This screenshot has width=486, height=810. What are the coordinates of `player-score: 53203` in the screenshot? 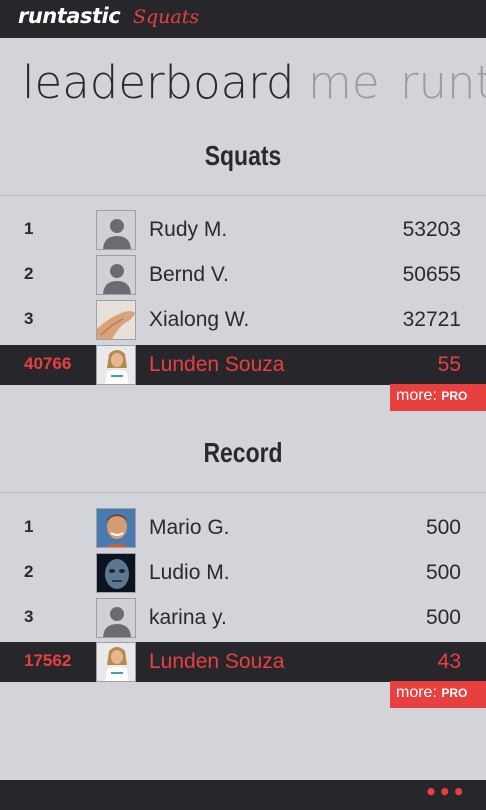 It's located at (431, 229).